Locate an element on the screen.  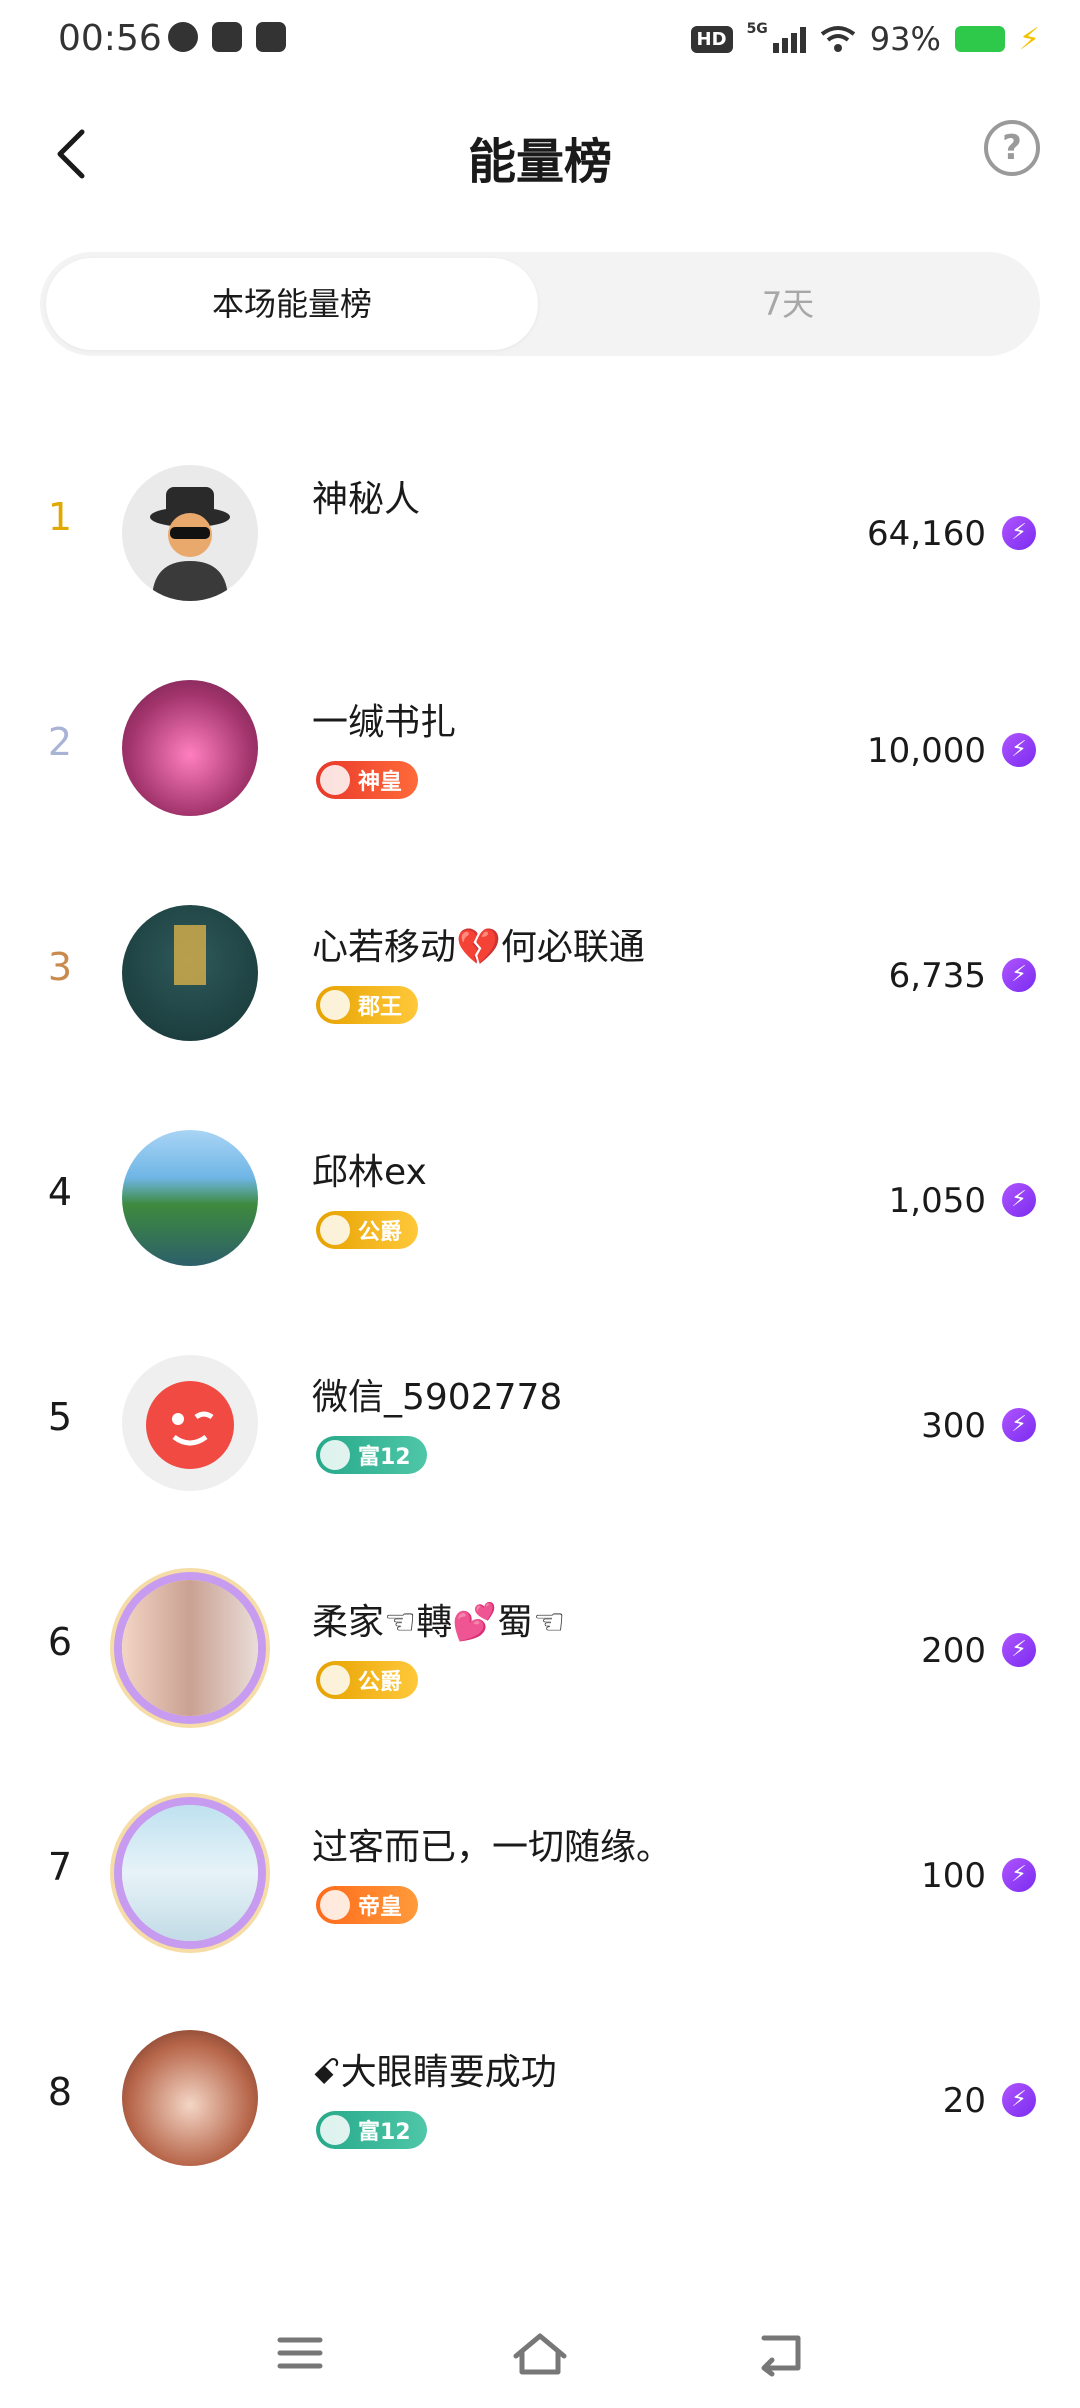
level-badge: 郡王 is located at coordinates (367, 1005).